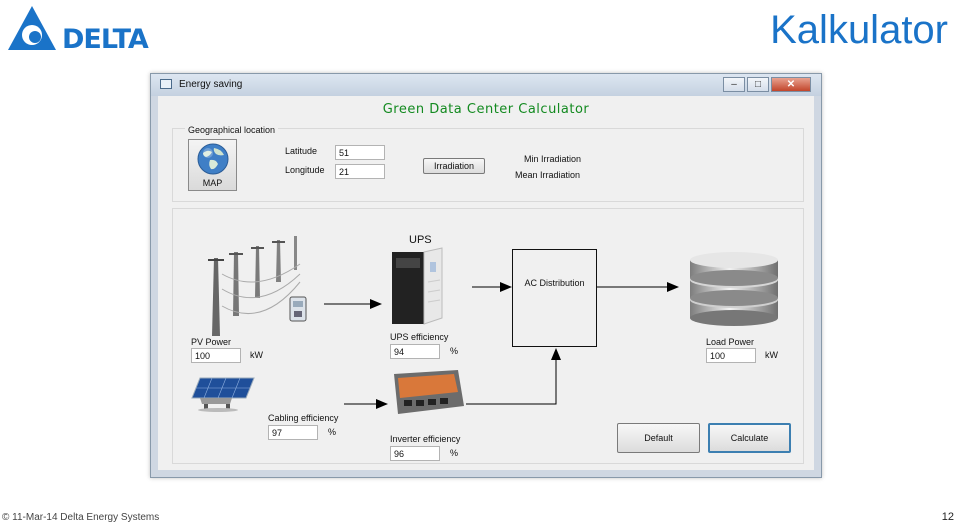  Describe the element at coordinates (353, 304) in the screenshot. I see `flow-arrow-pv-to-ups` at that location.